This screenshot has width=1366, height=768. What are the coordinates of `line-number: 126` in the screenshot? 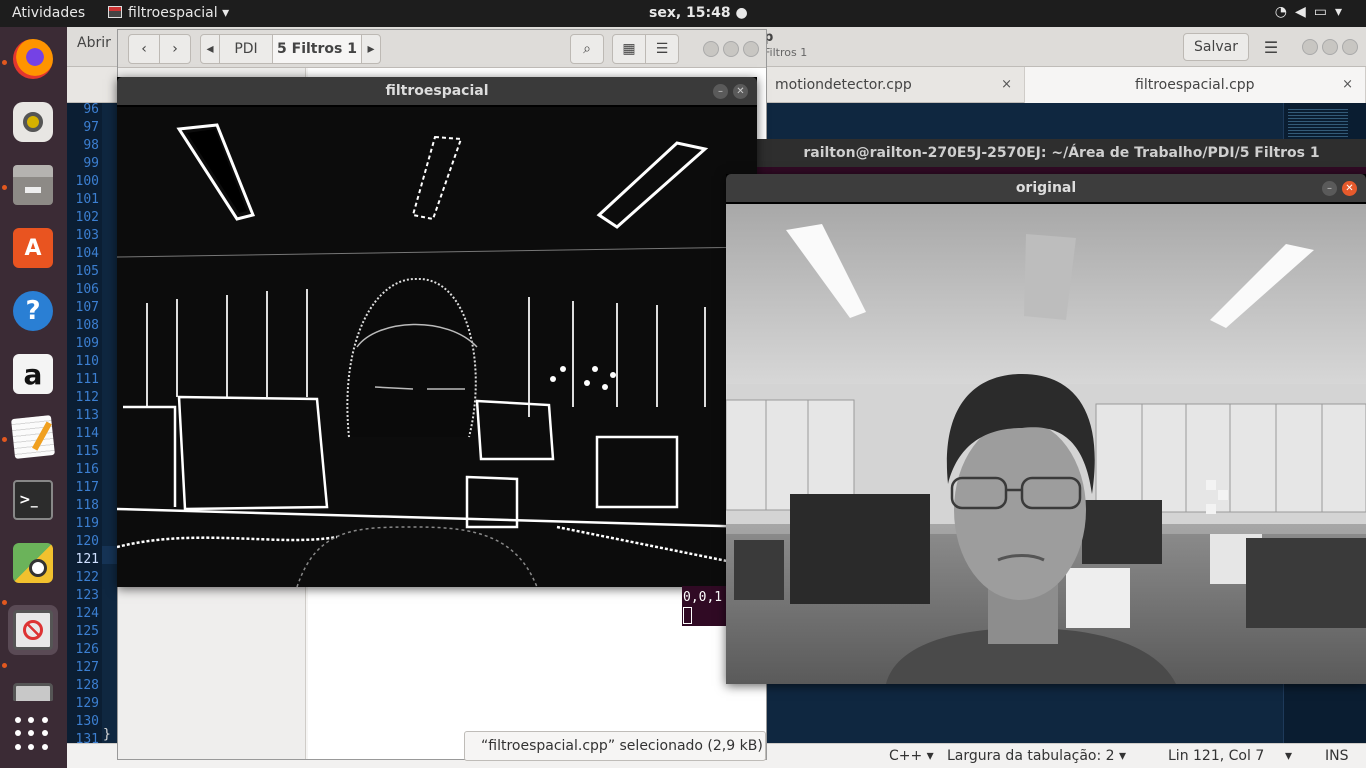 It's located at (87, 649).